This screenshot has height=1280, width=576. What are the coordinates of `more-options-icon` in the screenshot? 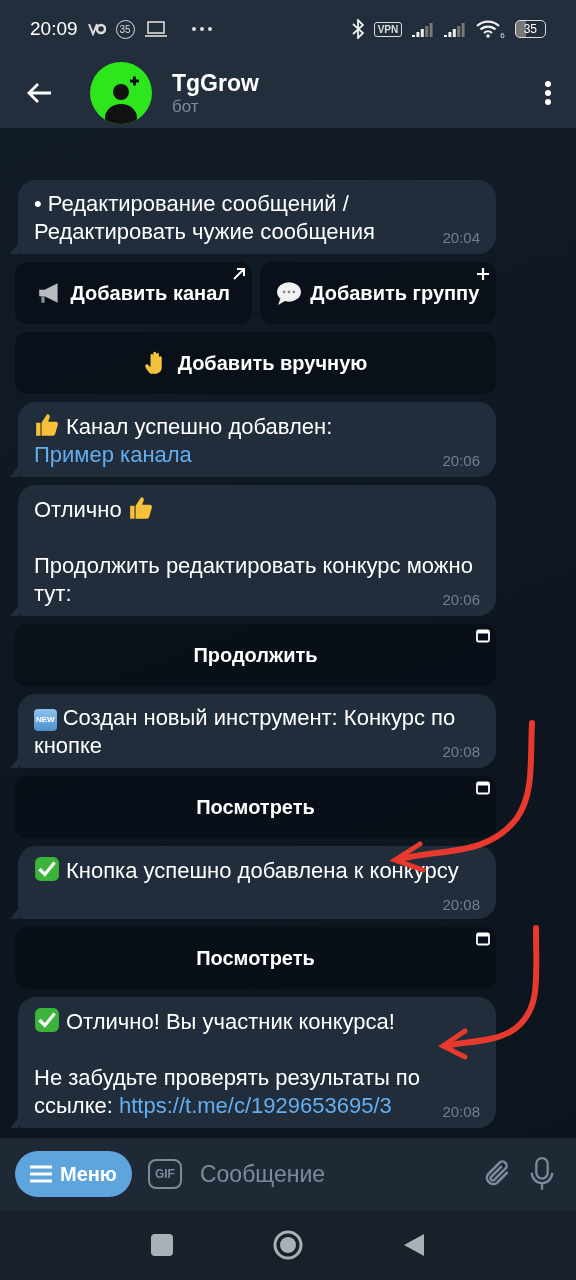 It's located at (548, 93).